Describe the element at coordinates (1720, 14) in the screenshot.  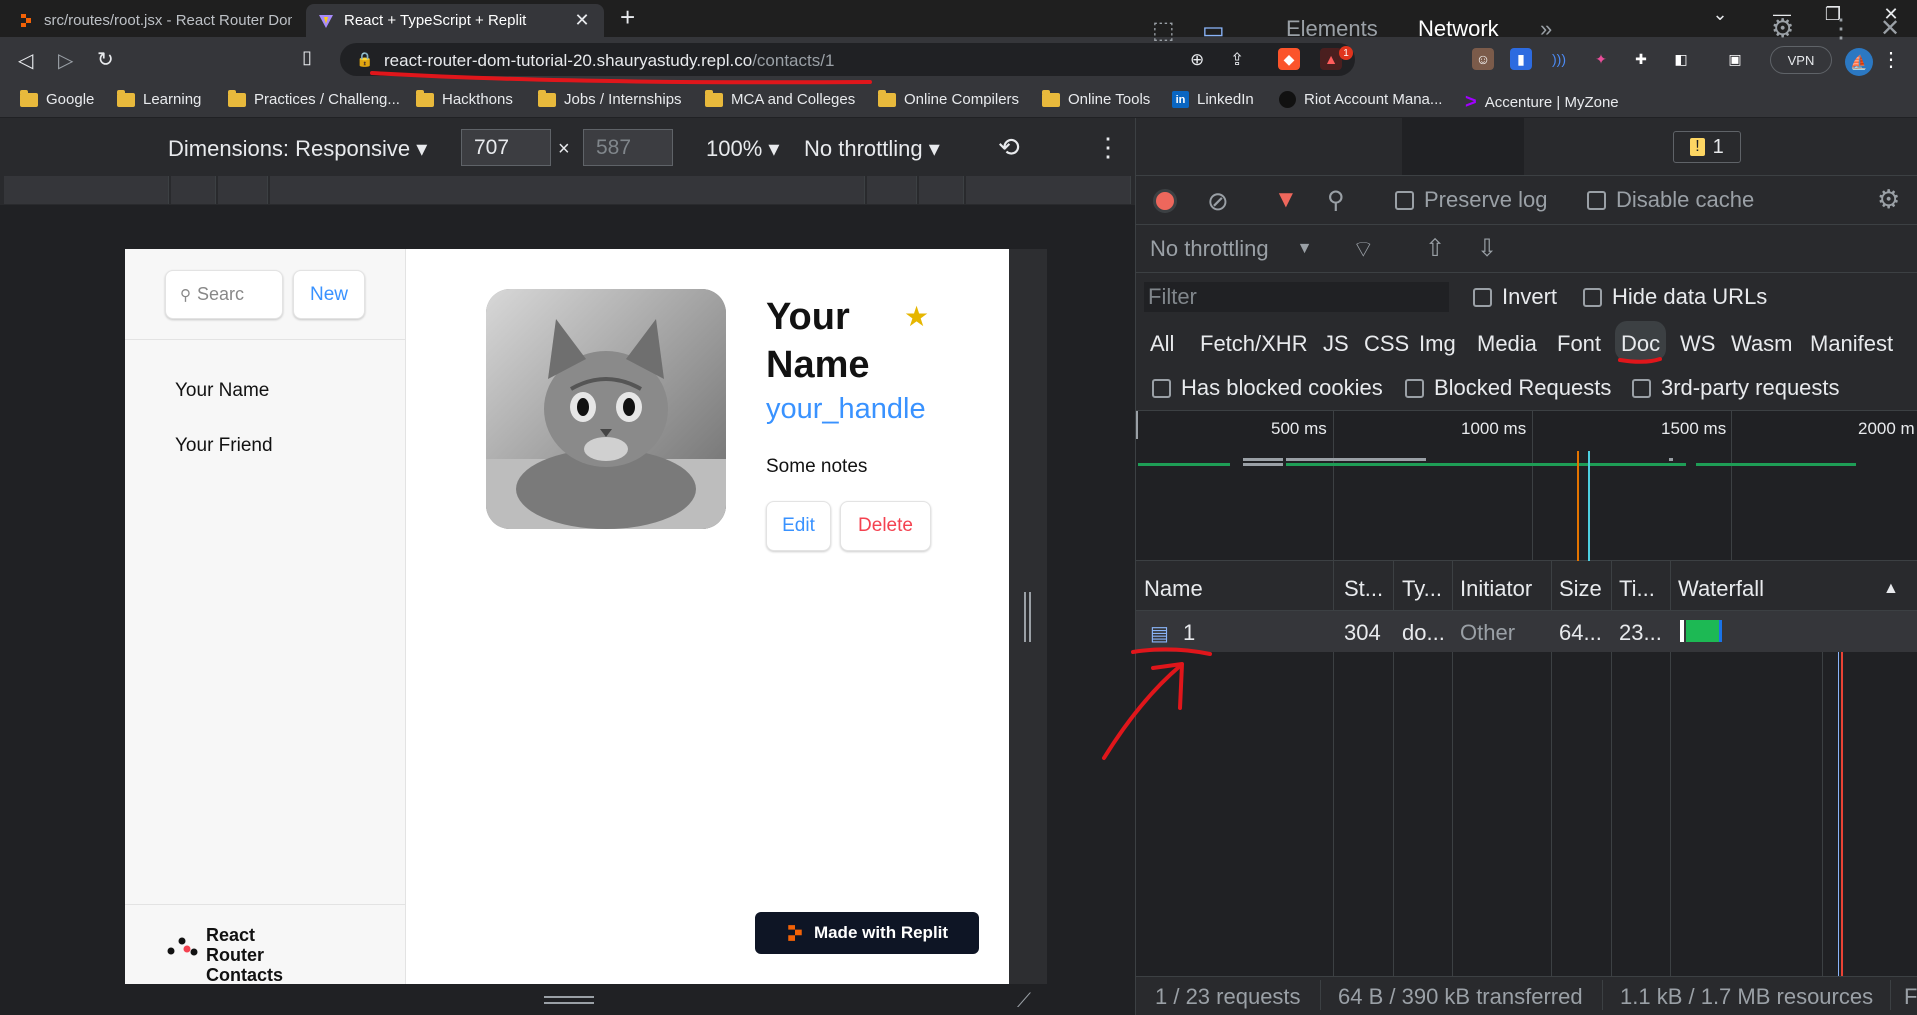
I see `tab-search-icon: ⌄` at that location.